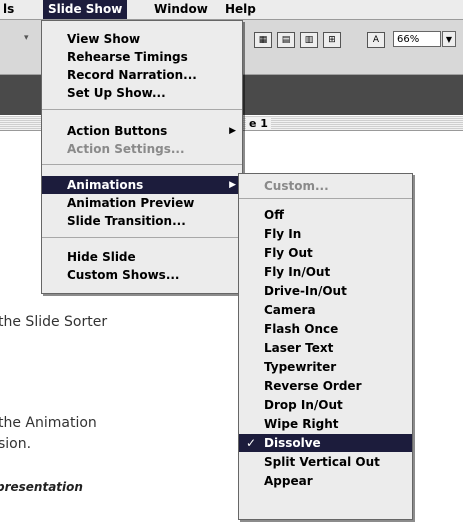 The width and height of the screenshot is (463, 524). What do you see at coordinates (325, 386) in the screenshot?
I see `menu-item-reverse-order: Reverse Order` at bounding box center [325, 386].